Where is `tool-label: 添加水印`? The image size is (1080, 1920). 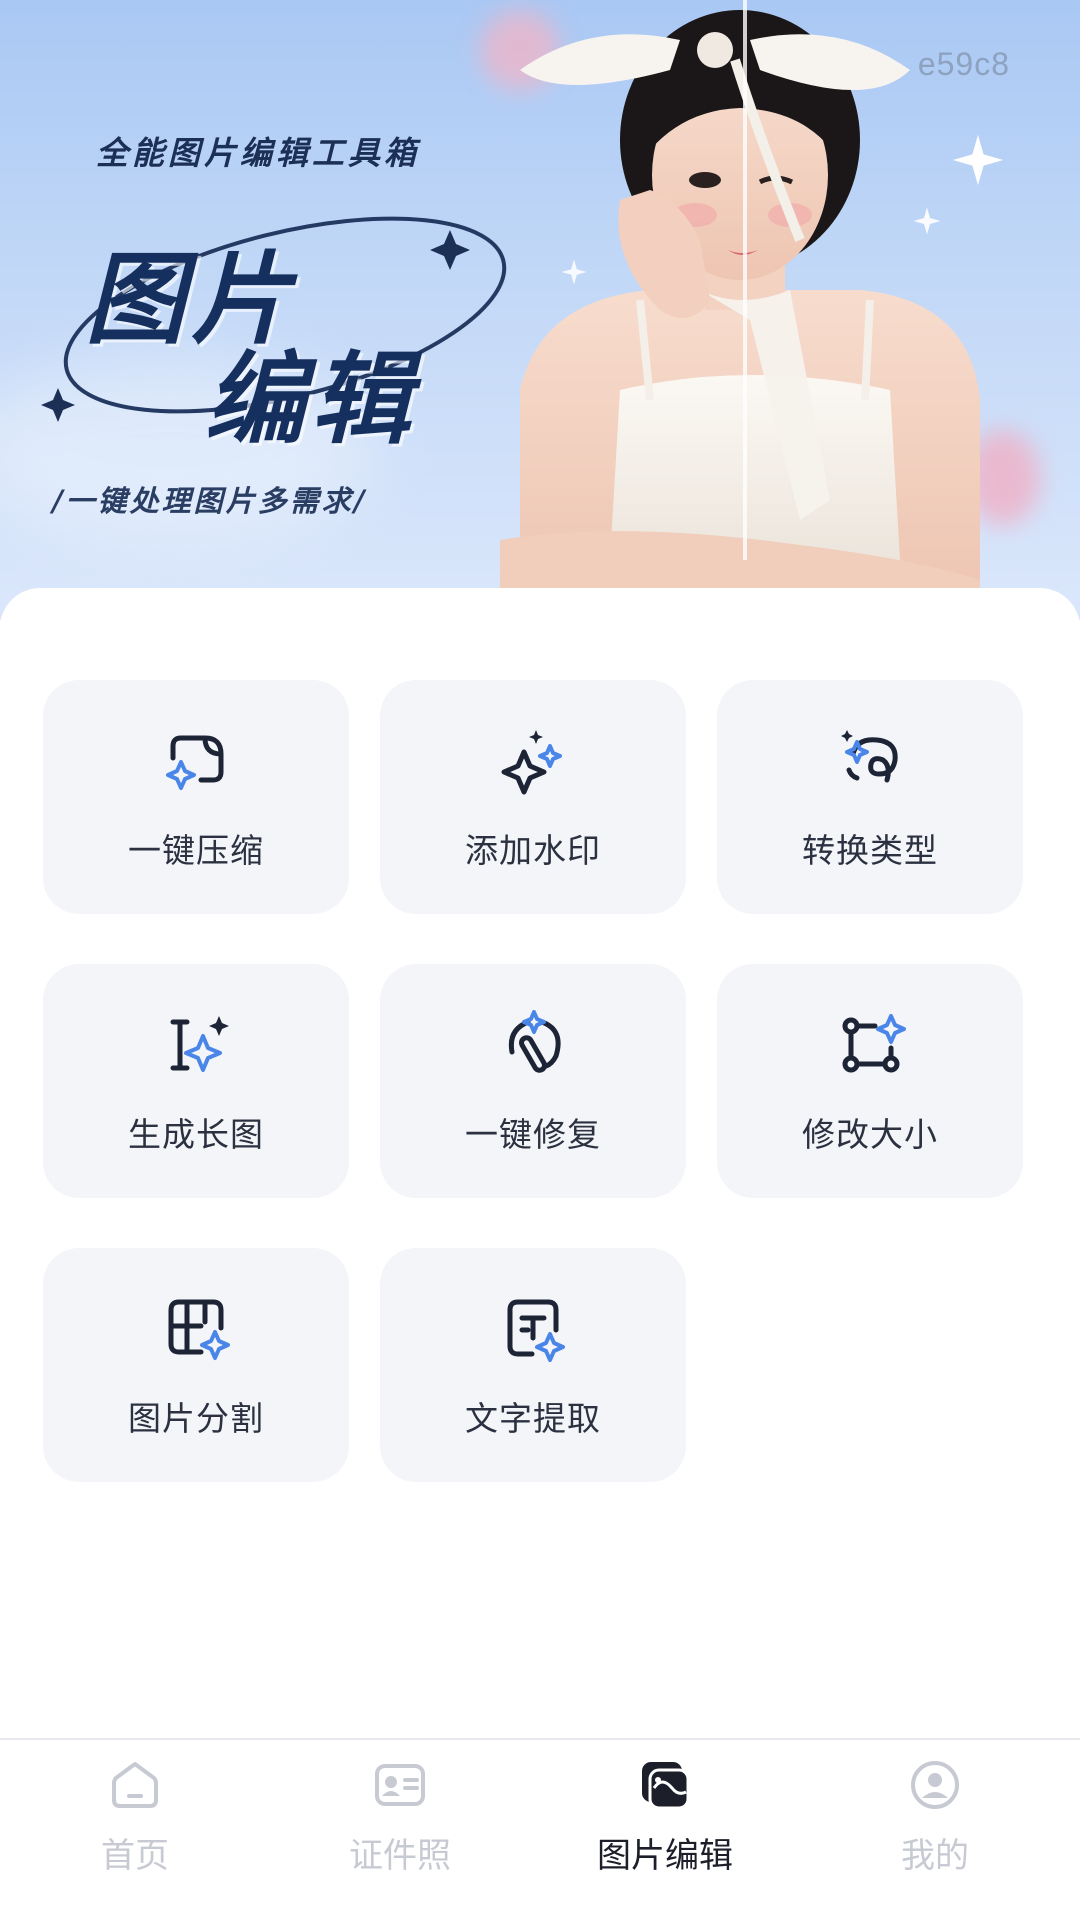
tool-label: 添加水印 is located at coordinates (533, 850).